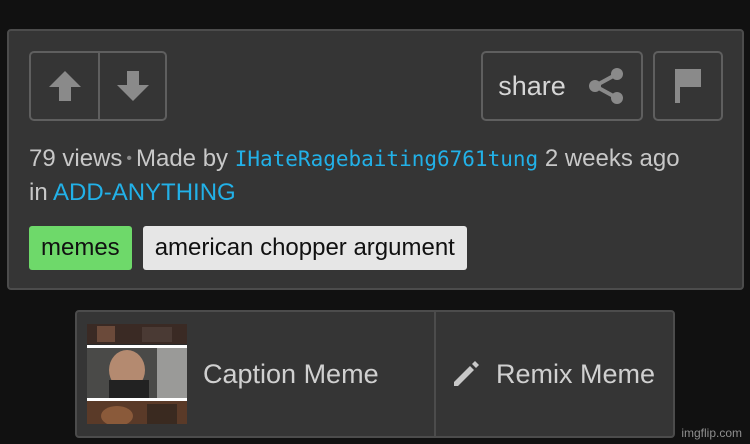 This screenshot has height=444, width=750. What do you see at coordinates (386, 159) in the screenshot?
I see `author-link: IHateRagebaiting6761tung` at bounding box center [386, 159].